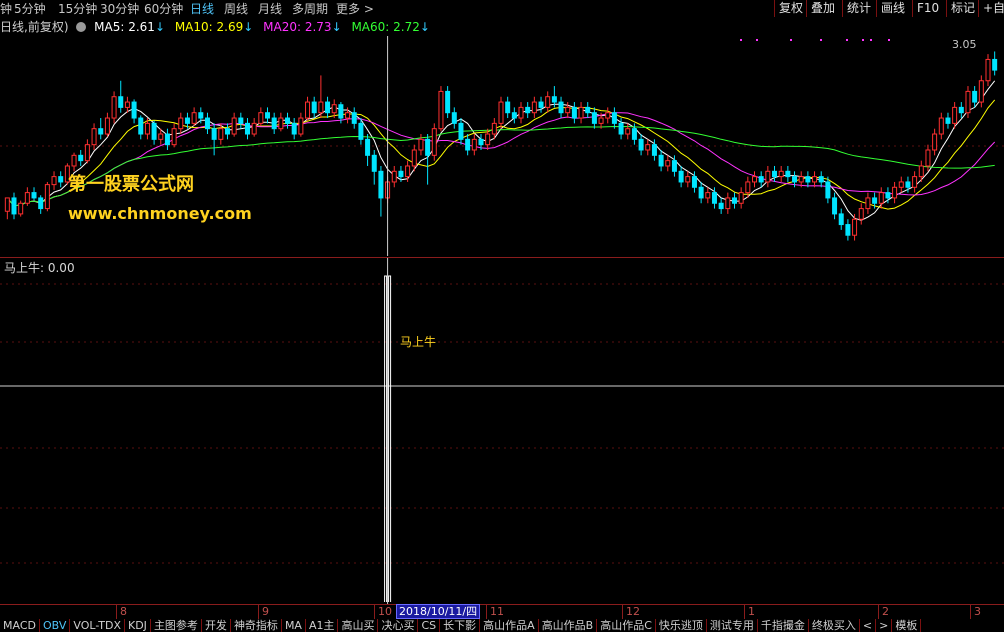  I want to click on date-tick: 2, so click(883, 612).